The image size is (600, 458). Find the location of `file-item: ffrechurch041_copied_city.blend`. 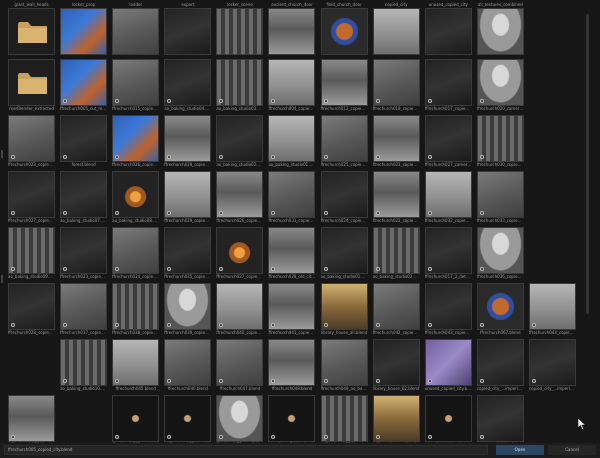

file-item: ffrechurch041_copied_city.blend is located at coordinates (292, 308).